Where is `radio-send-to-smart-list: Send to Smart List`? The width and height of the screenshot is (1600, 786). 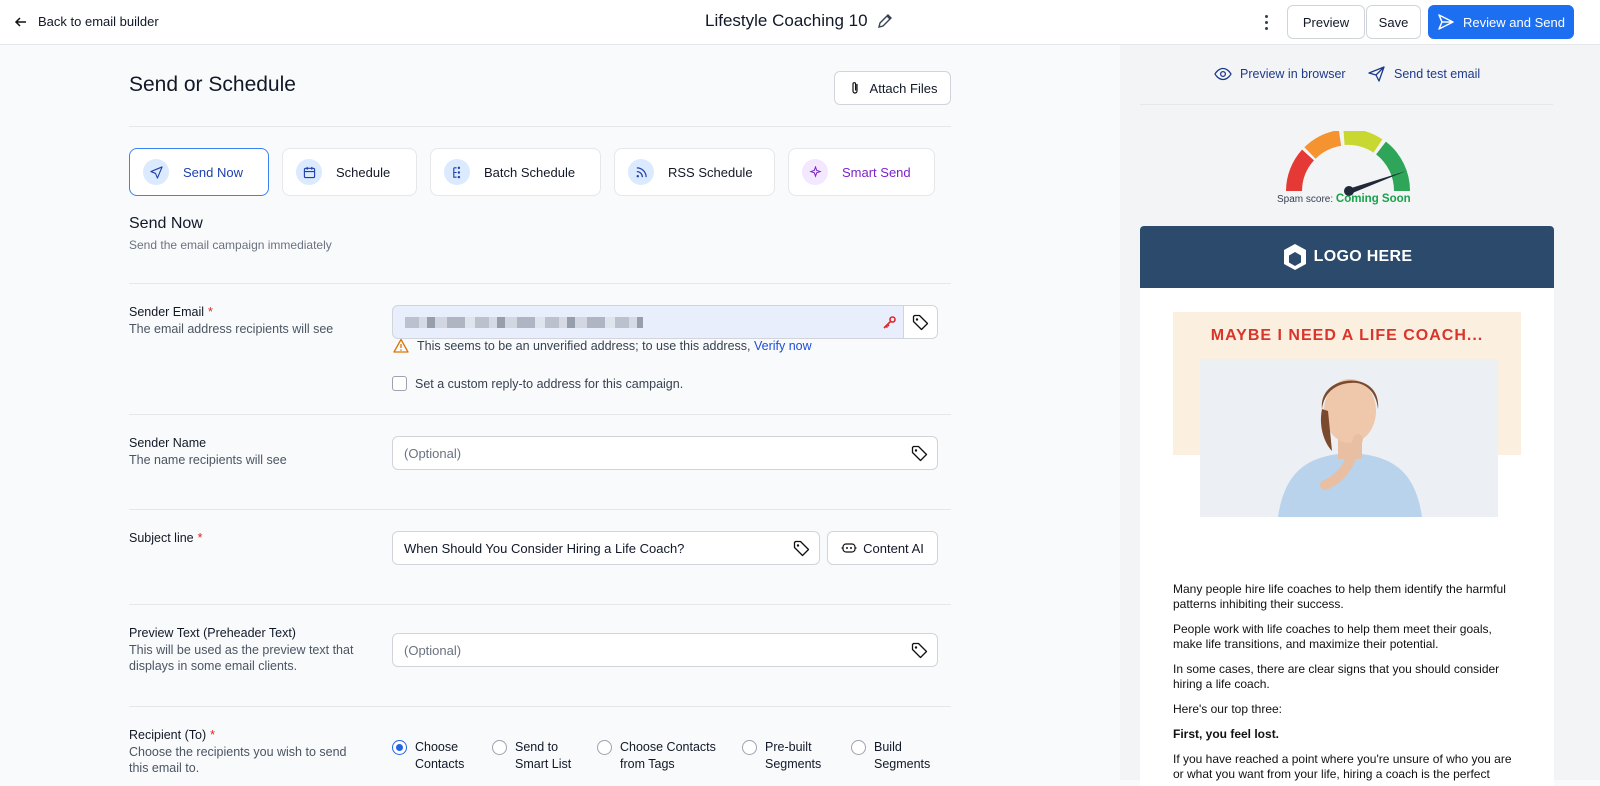
radio-send-to-smart-list: Send to Smart List is located at coordinates (531, 756).